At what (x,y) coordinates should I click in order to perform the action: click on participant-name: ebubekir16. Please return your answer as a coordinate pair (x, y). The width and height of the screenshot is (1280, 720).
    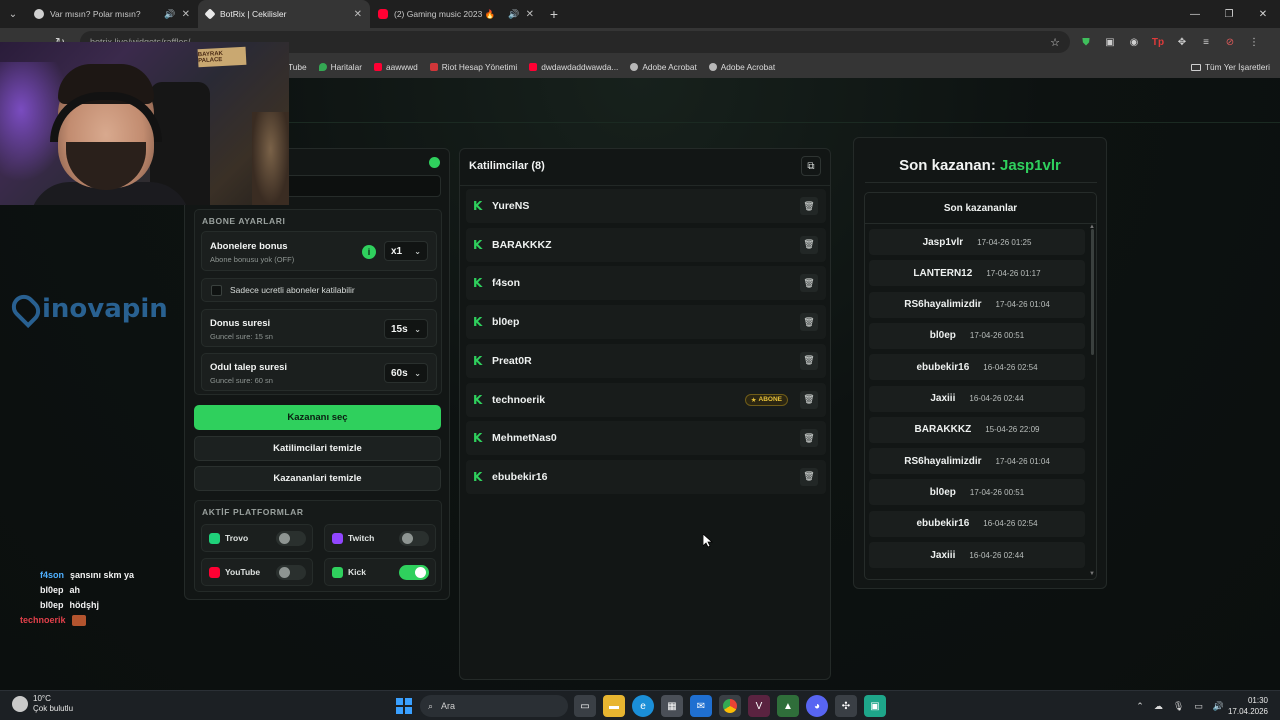
    Looking at the image, I should click on (520, 476).